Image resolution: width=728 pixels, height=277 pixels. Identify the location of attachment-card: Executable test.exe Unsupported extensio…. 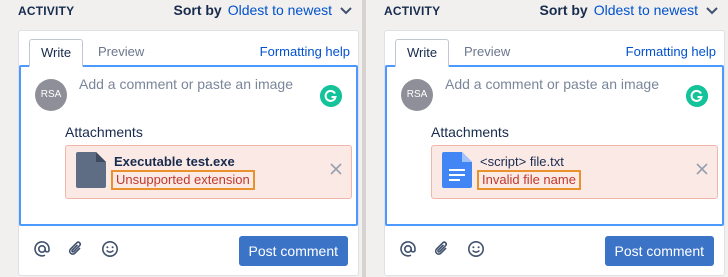
(208, 172).